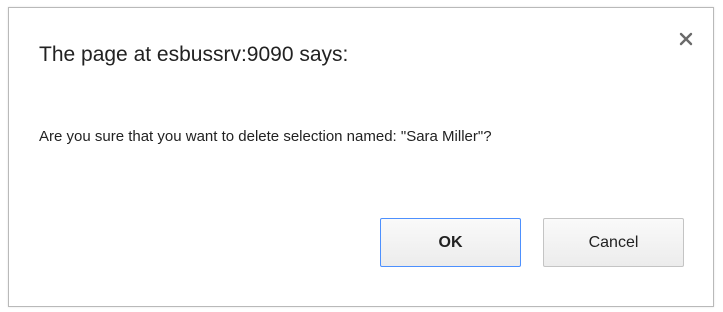 This screenshot has width=723, height=312. I want to click on ok-button: OK, so click(450, 242).